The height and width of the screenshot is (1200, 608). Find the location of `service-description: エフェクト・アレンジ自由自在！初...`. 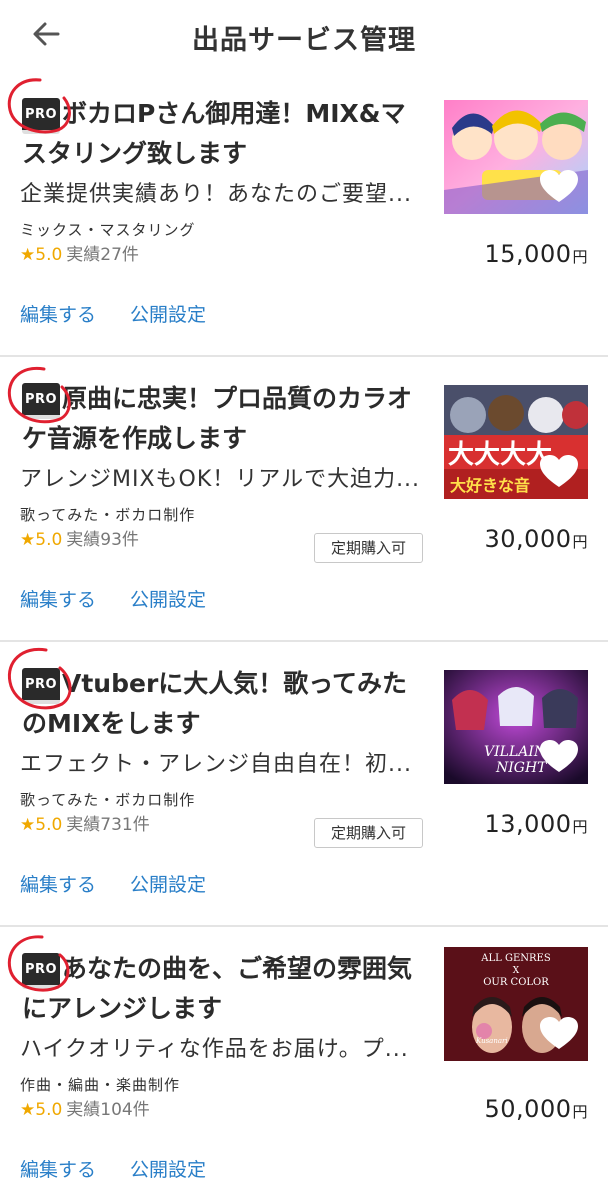

service-description: エフェクト・アレンジ自由自在！初... is located at coordinates (216, 764).